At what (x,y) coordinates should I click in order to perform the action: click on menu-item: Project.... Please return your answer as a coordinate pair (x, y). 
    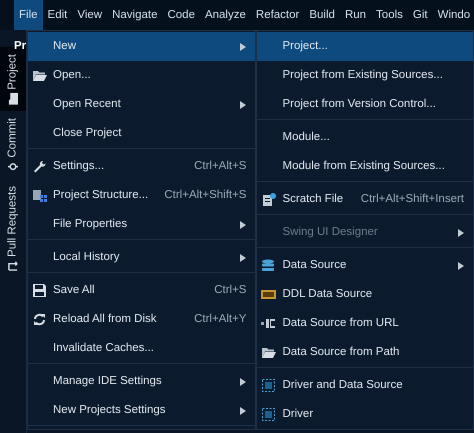
    Looking at the image, I should click on (365, 46).